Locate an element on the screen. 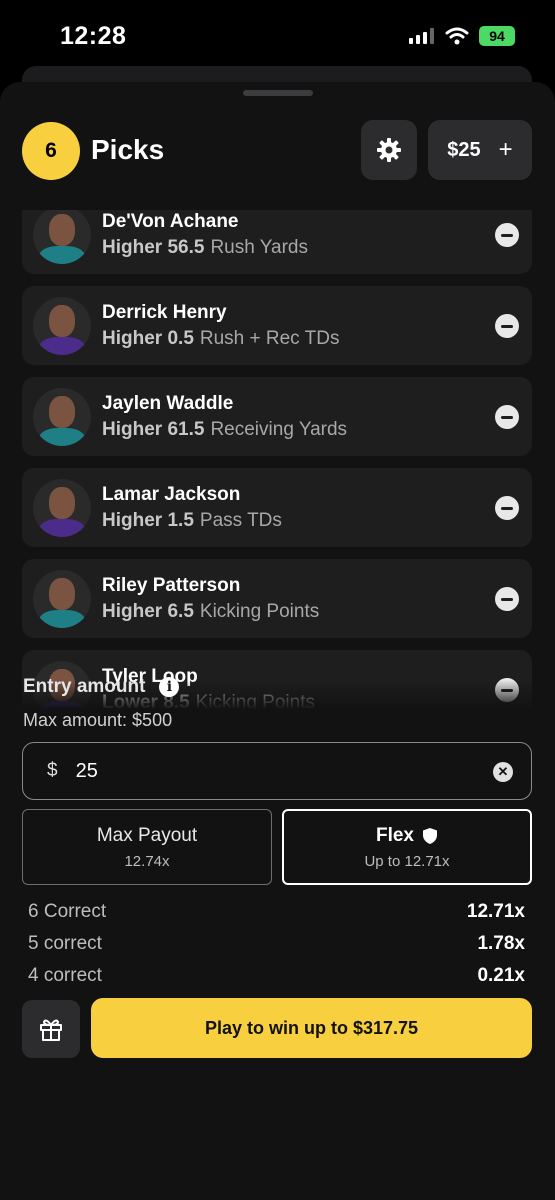 Image resolution: width=555 pixels, height=1200 pixels. pick-direction-line: Higher 1.5 is located at coordinates (148, 520).